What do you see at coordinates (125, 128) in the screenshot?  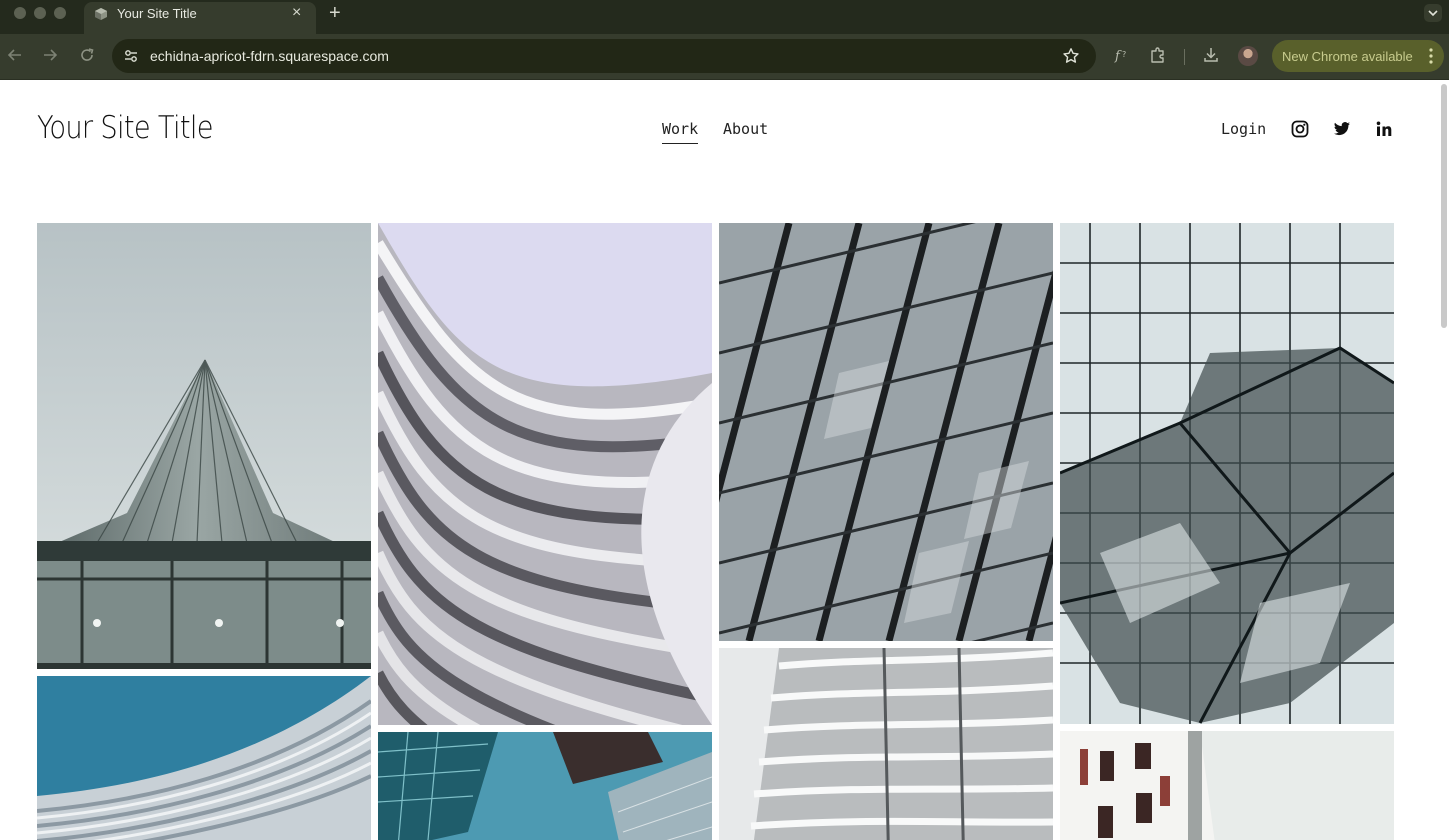 I see `site-title: Your Site Title` at bounding box center [125, 128].